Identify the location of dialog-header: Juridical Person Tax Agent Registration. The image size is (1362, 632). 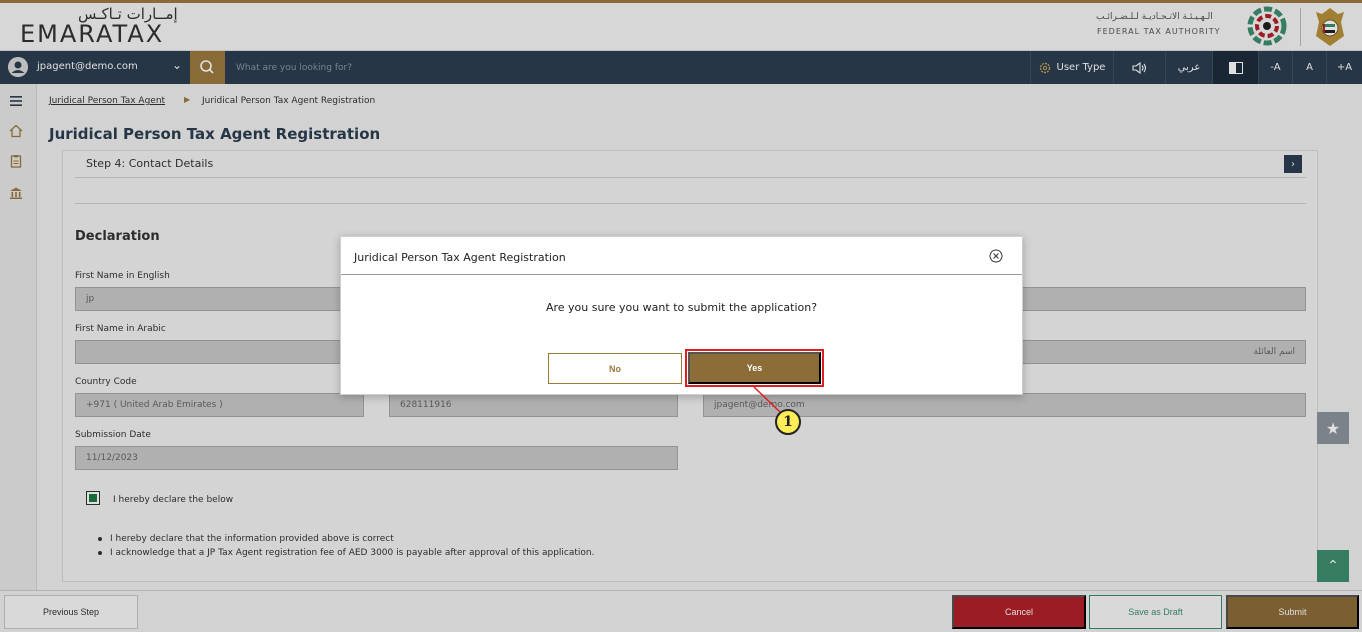
(681, 256).